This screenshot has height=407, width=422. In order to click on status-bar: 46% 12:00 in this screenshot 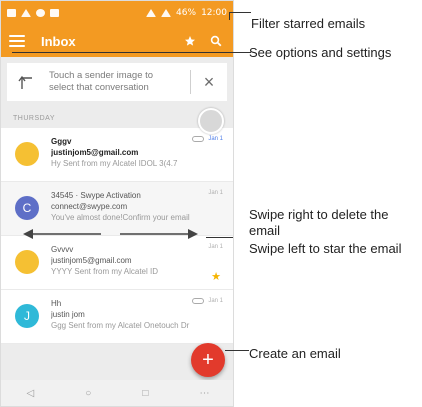, I will do `click(117, 13)`.